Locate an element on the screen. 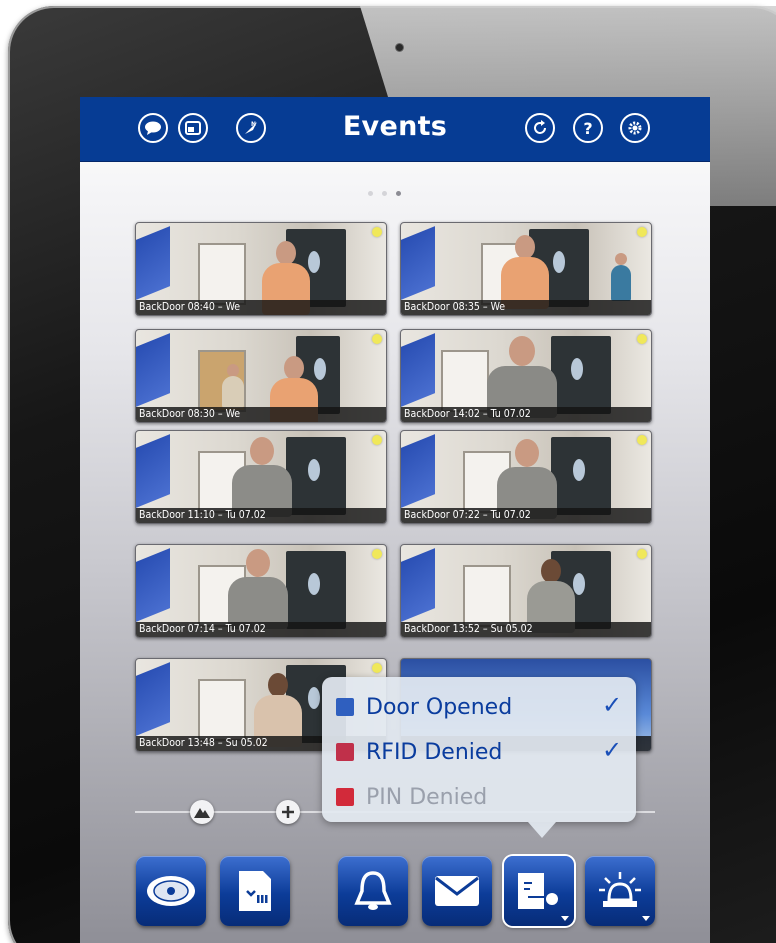 Image resolution: width=776 pixels, height=943 pixels. top-bar: N Events ? is located at coordinates (395, 129).